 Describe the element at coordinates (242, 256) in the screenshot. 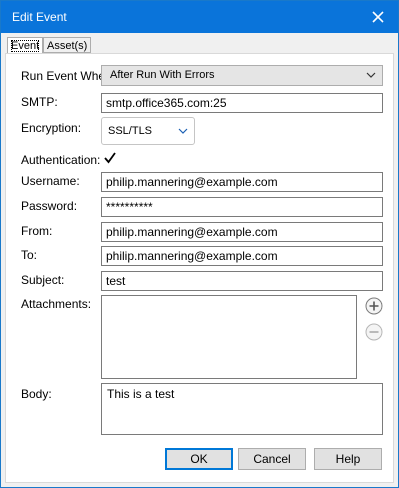

I see `to-field: philip.mannering@example.com` at that location.